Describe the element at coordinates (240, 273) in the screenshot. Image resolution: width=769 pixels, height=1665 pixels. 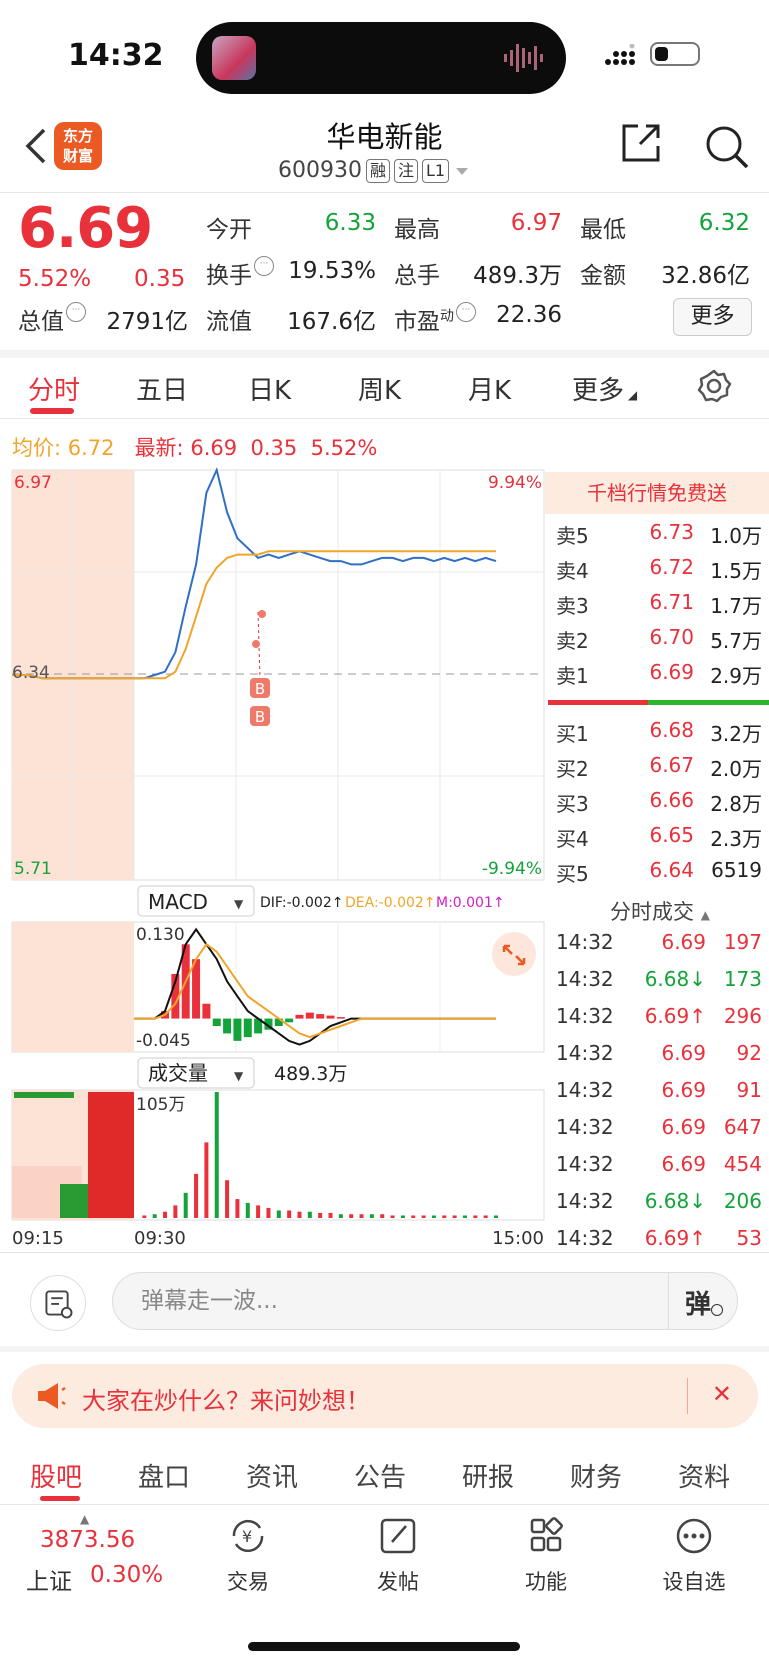
I see `turnover-label: 换手 ···` at that location.